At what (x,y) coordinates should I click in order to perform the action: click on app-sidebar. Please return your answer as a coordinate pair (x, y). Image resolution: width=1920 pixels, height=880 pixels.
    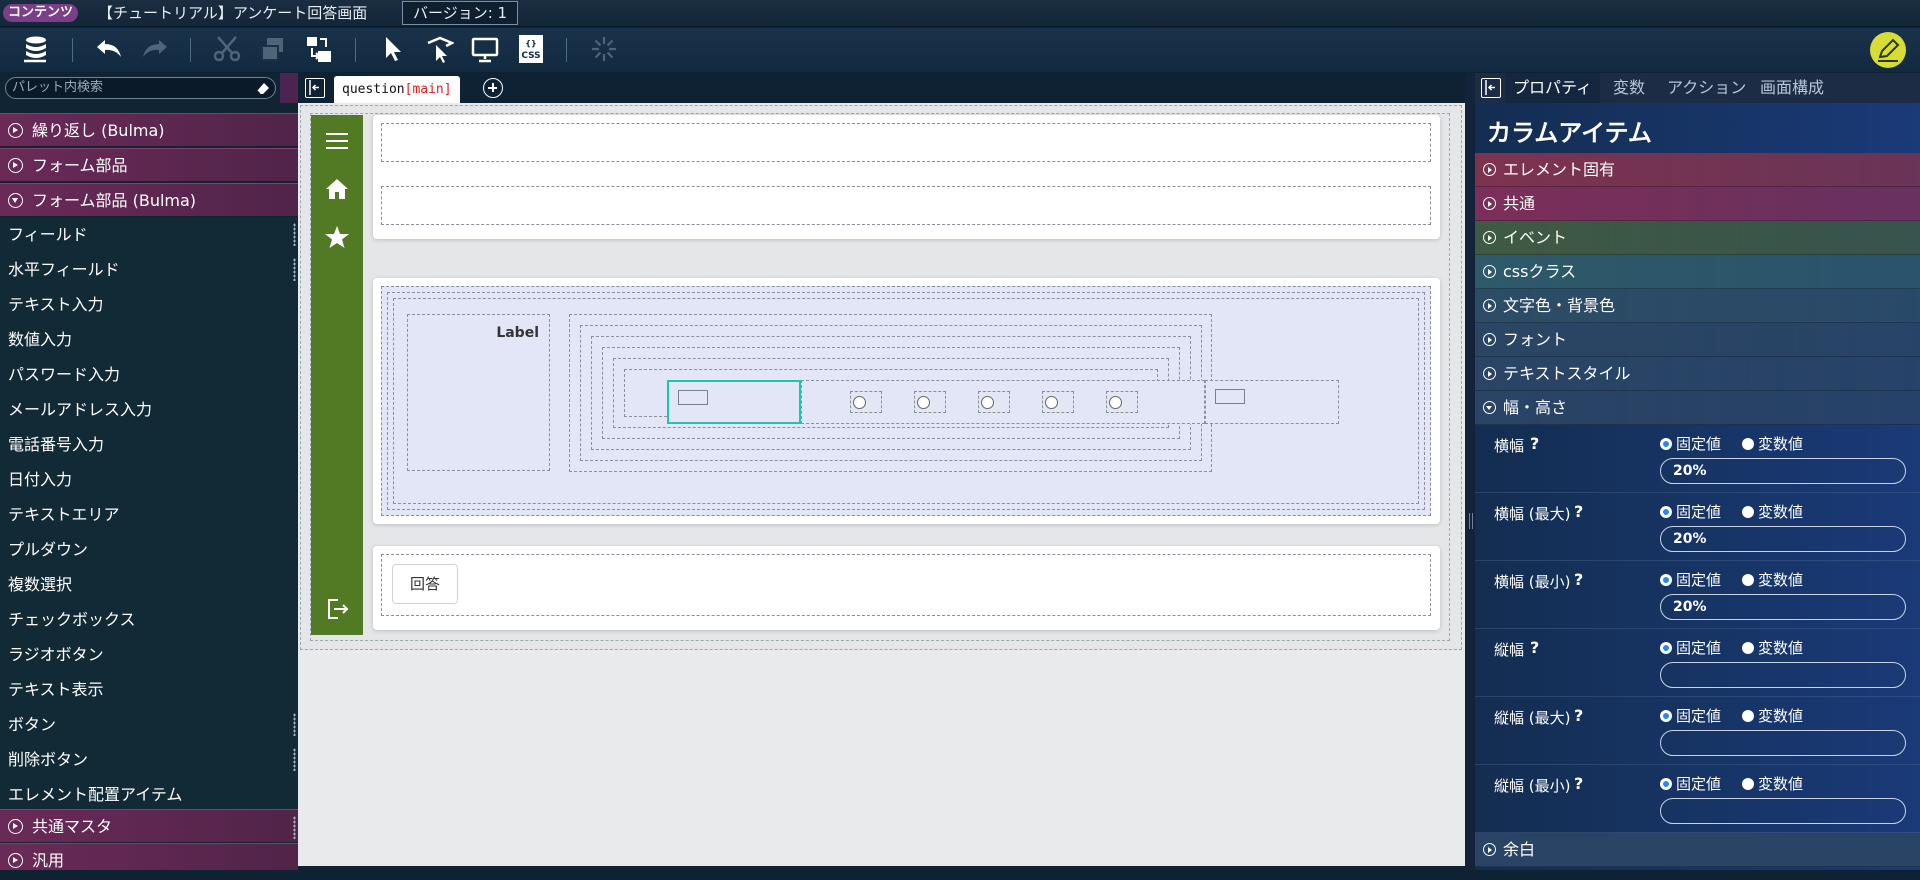
    Looking at the image, I should click on (337, 375).